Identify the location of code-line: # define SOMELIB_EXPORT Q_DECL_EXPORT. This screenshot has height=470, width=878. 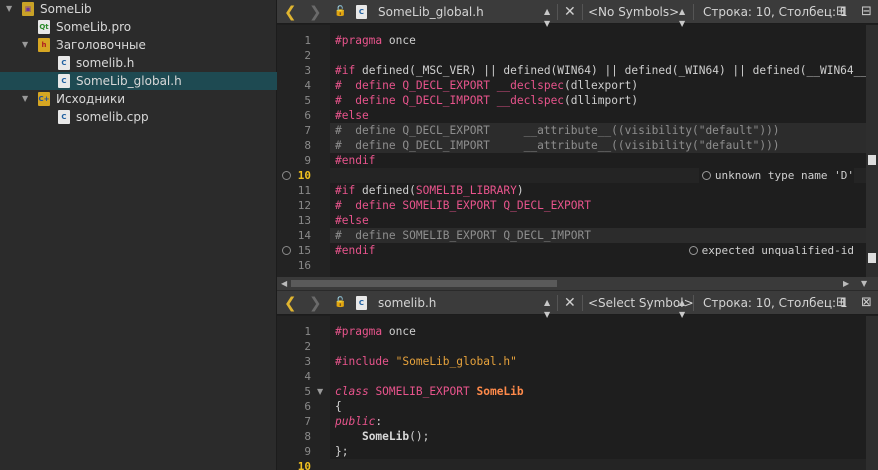
(598, 205).